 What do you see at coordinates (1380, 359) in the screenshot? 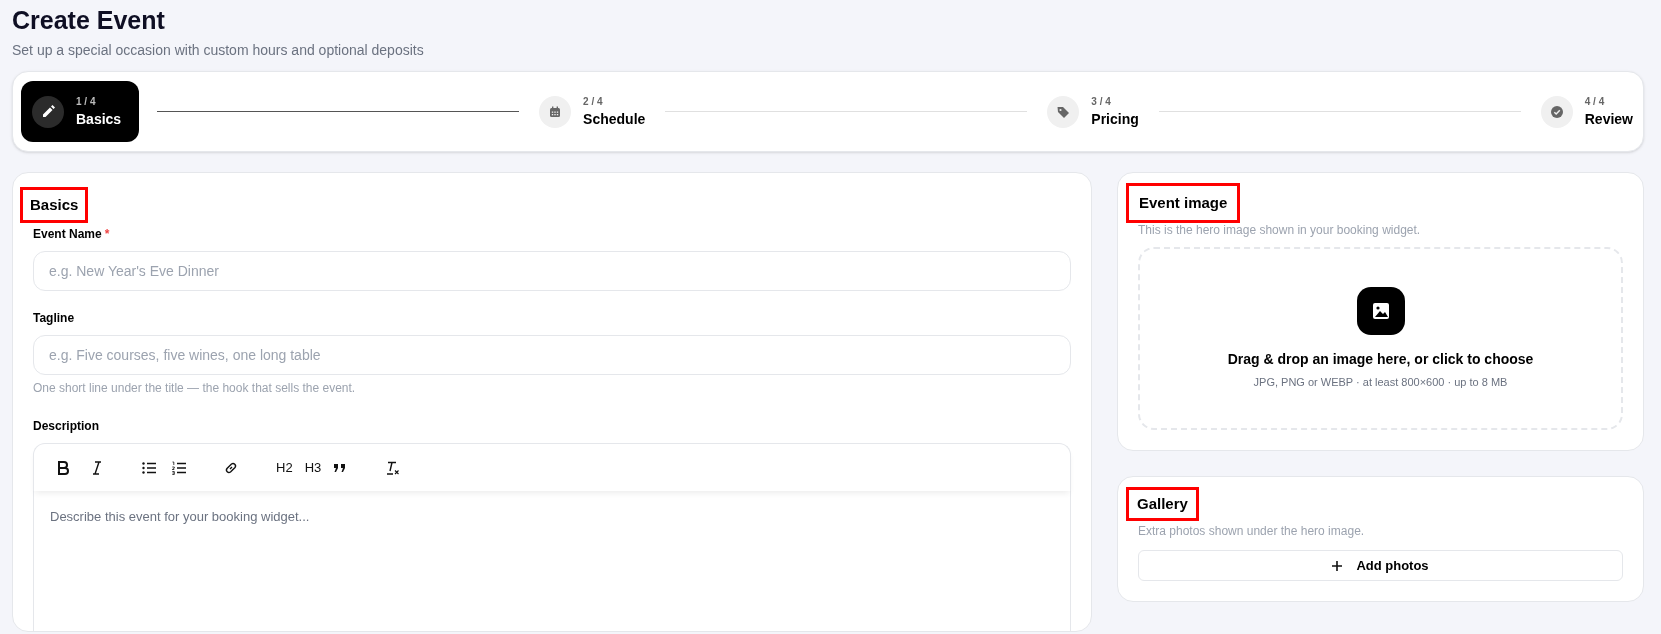
I see `dropzone-title: Drag & drop an image here, or click to choose` at bounding box center [1380, 359].